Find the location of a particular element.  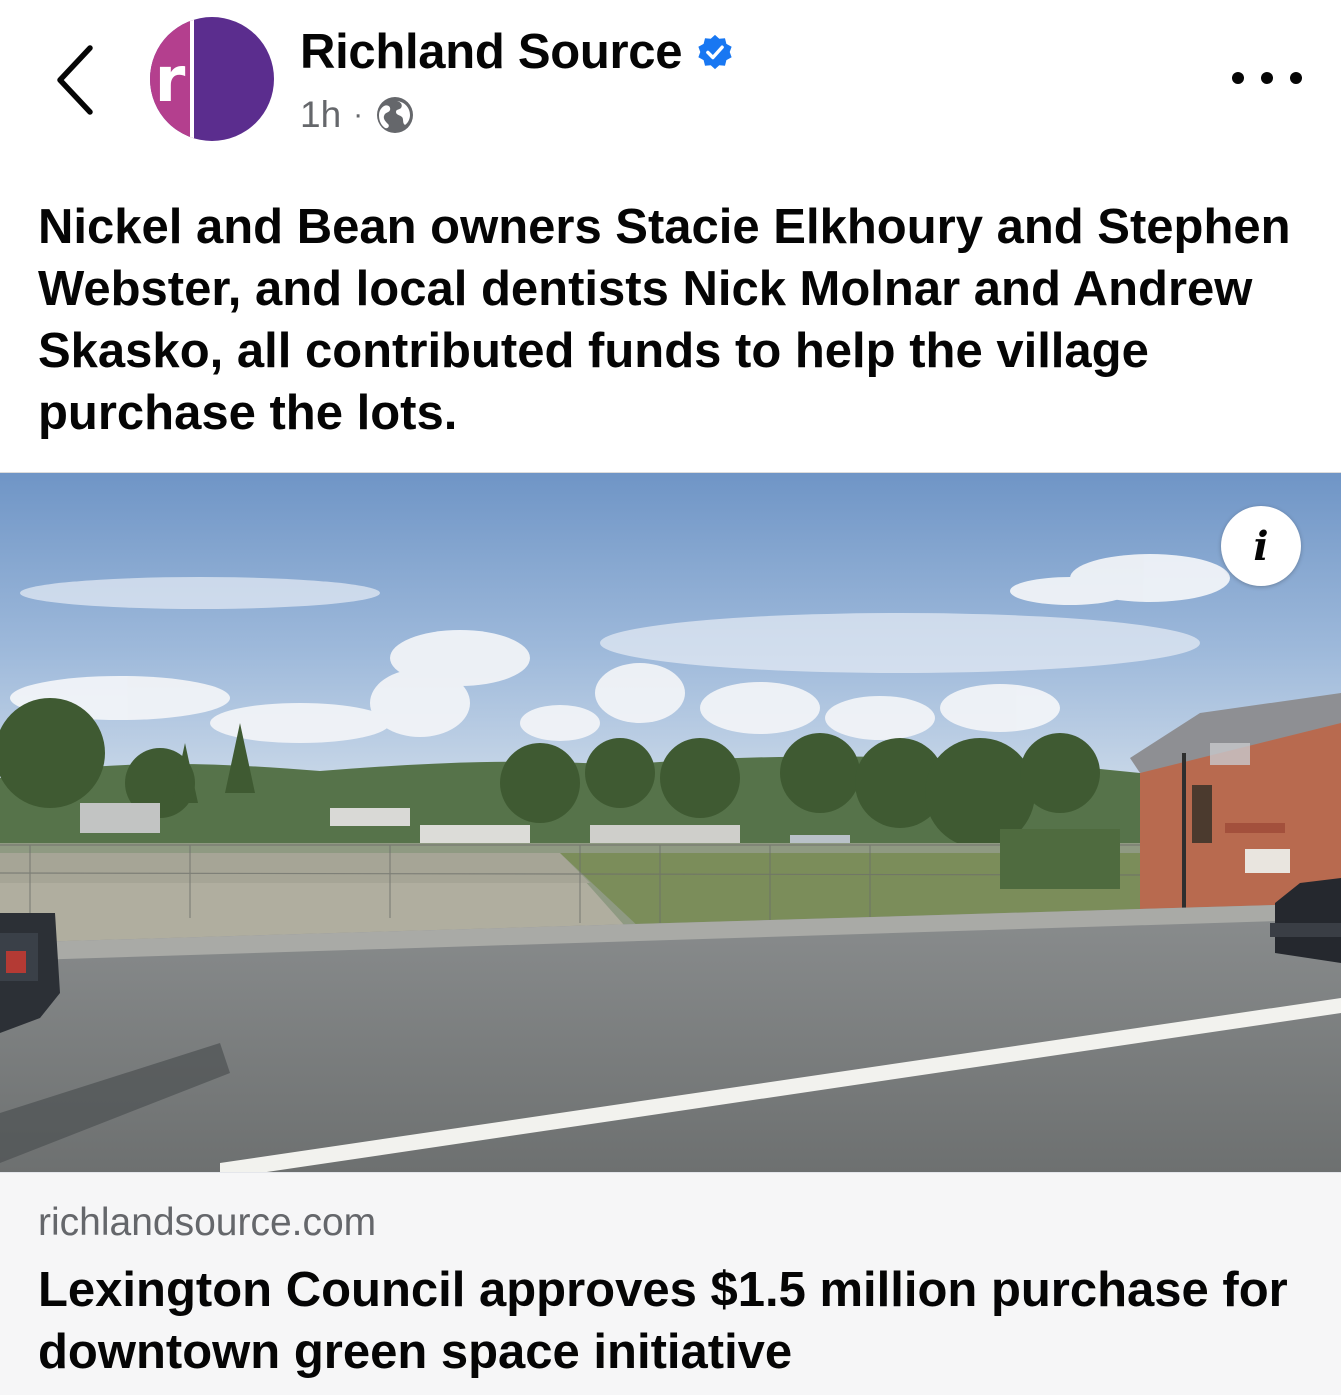

richland-source-logo: r is located at coordinates (212, 79).